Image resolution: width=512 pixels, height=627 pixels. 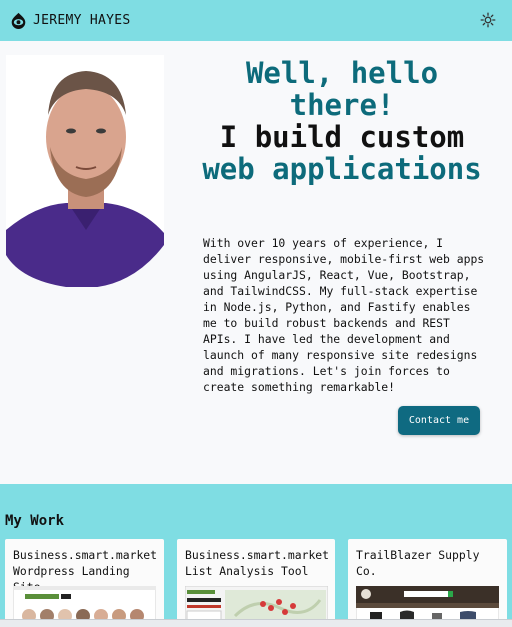 I want to click on eye-logo-icon, so click(x=18, y=20).